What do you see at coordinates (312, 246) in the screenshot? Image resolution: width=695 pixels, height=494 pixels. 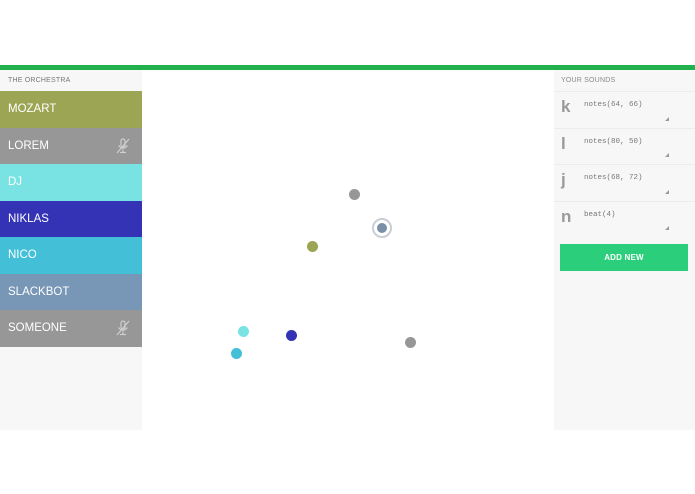 I see `player-dot-mozart` at bounding box center [312, 246].